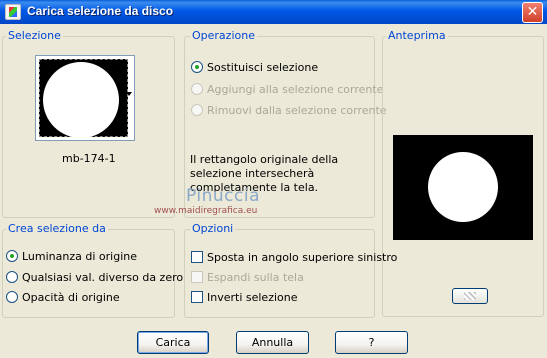  What do you see at coordinates (297, 110) in the screenshot?
I see `radio-rimuovi-label: Rimuovi dalla selezione corrente` at bounding box center [297, 110].